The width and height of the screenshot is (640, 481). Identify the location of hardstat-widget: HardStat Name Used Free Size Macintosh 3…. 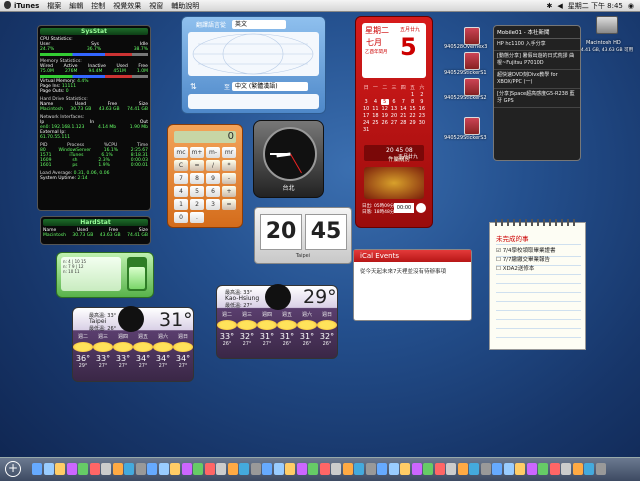
(95, 230).